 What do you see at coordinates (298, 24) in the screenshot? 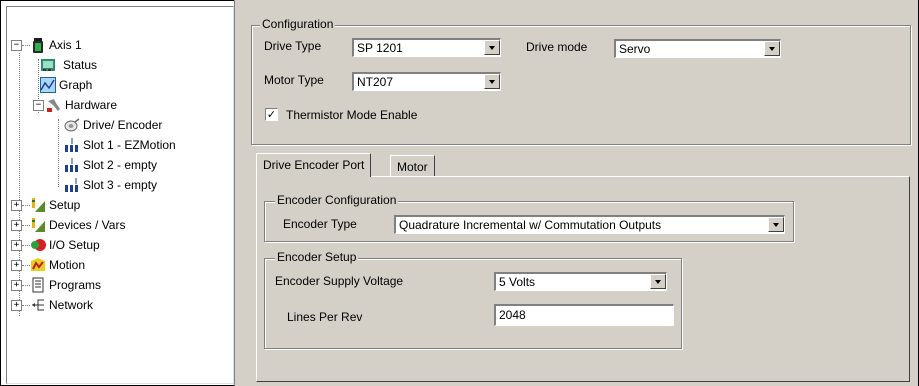
I see `configuration-group-title: Configuration` at bounding box center [298, 24].